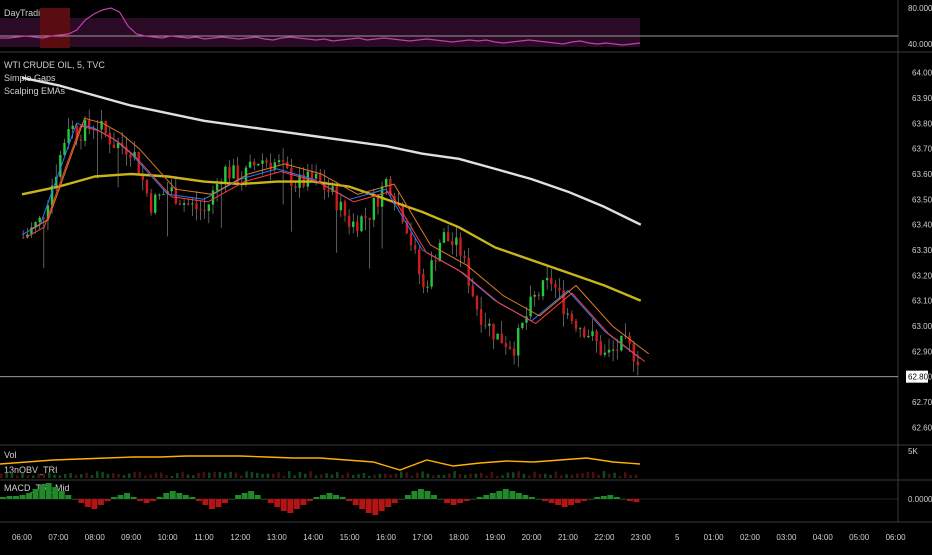 The height and width of the screenshot is (555, 932). Describe the element at coordinates (922, 326) in the screenshot. I see `price-tick: 63.00` at that location.